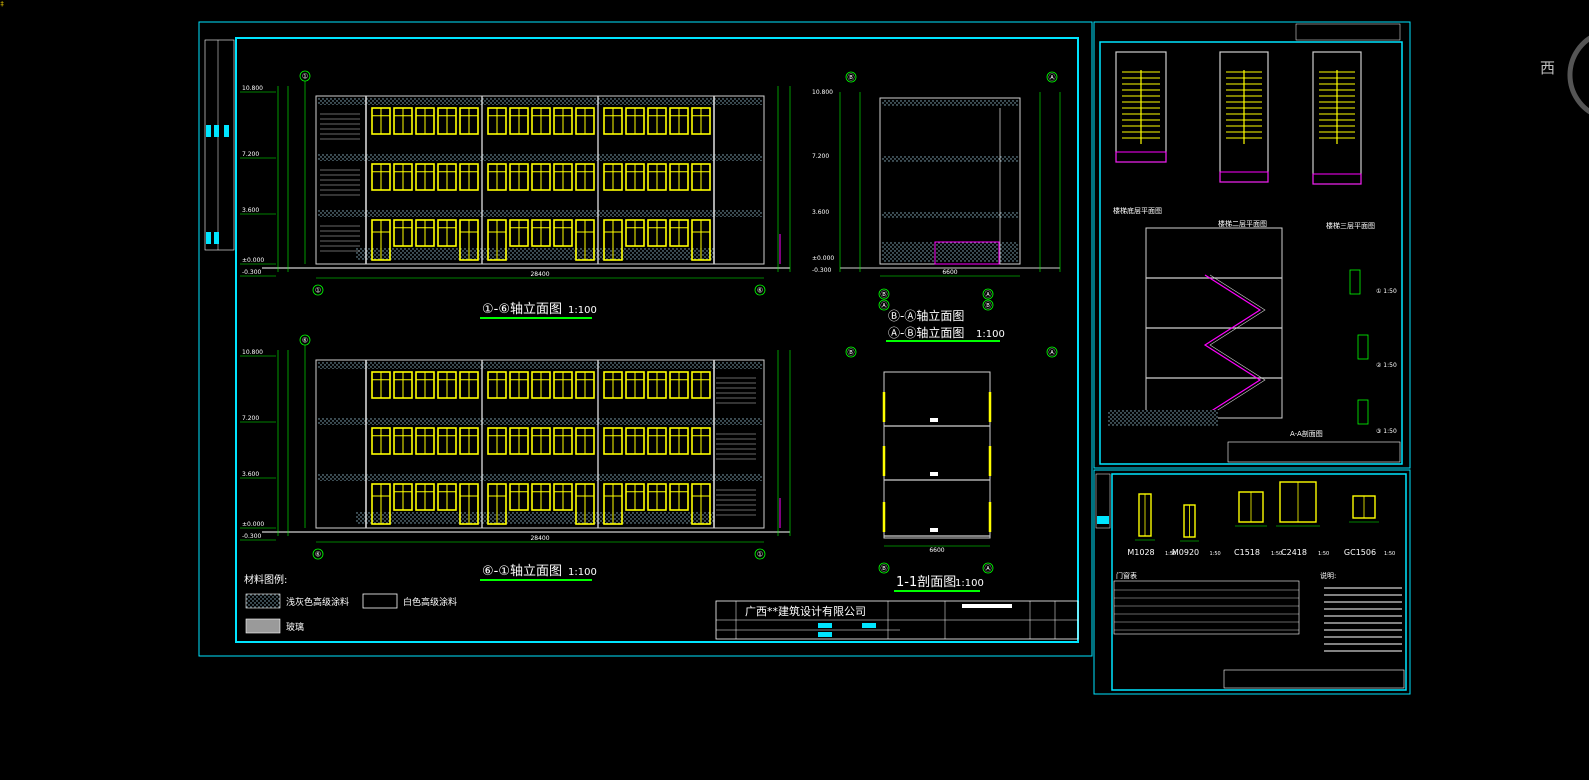 The image size is (1589, 780). What do you see at coordinates (318, 291) in the screenshot?
I see `axis-bubble-left-label: ①` at bounding box center [318, 291].